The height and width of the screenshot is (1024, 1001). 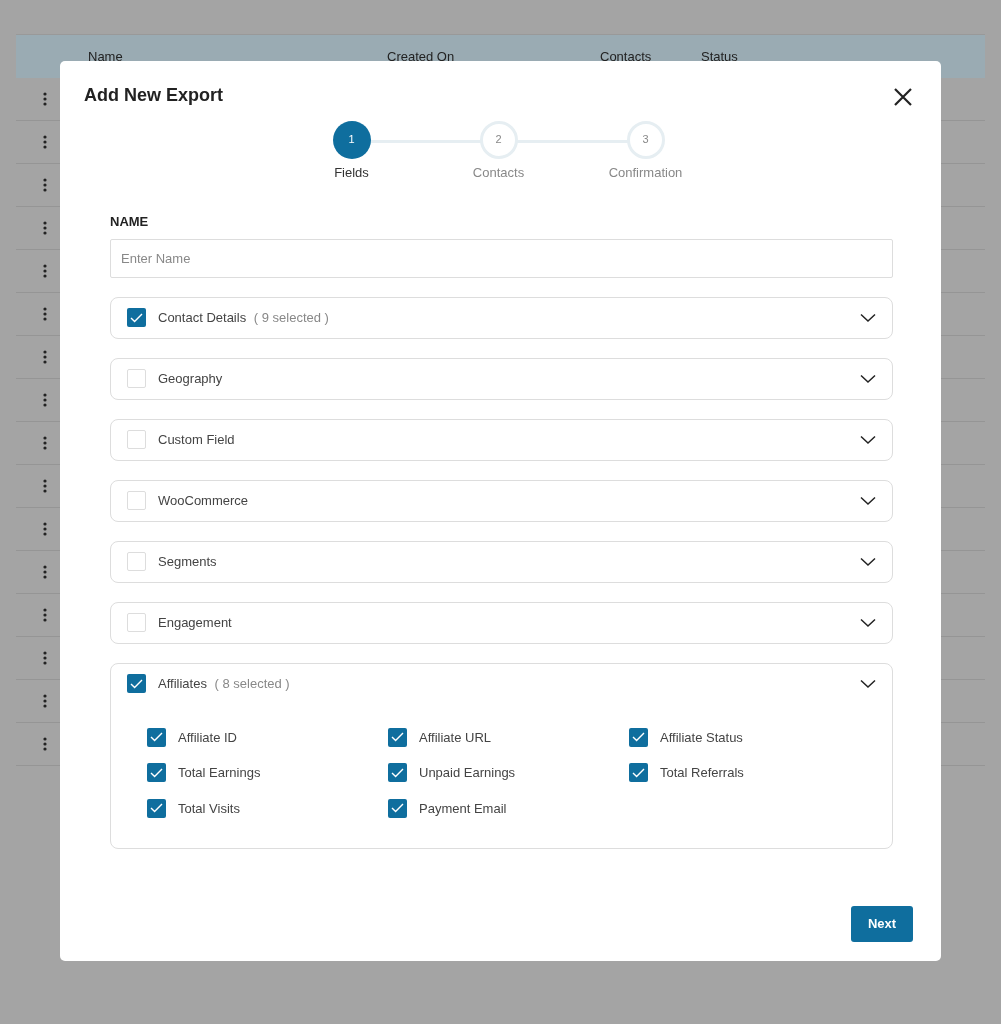 What do you see at coordinates (209, 808) in the screenshot?
I see `option-label: Total Visits` at bounding box center [209, 808].